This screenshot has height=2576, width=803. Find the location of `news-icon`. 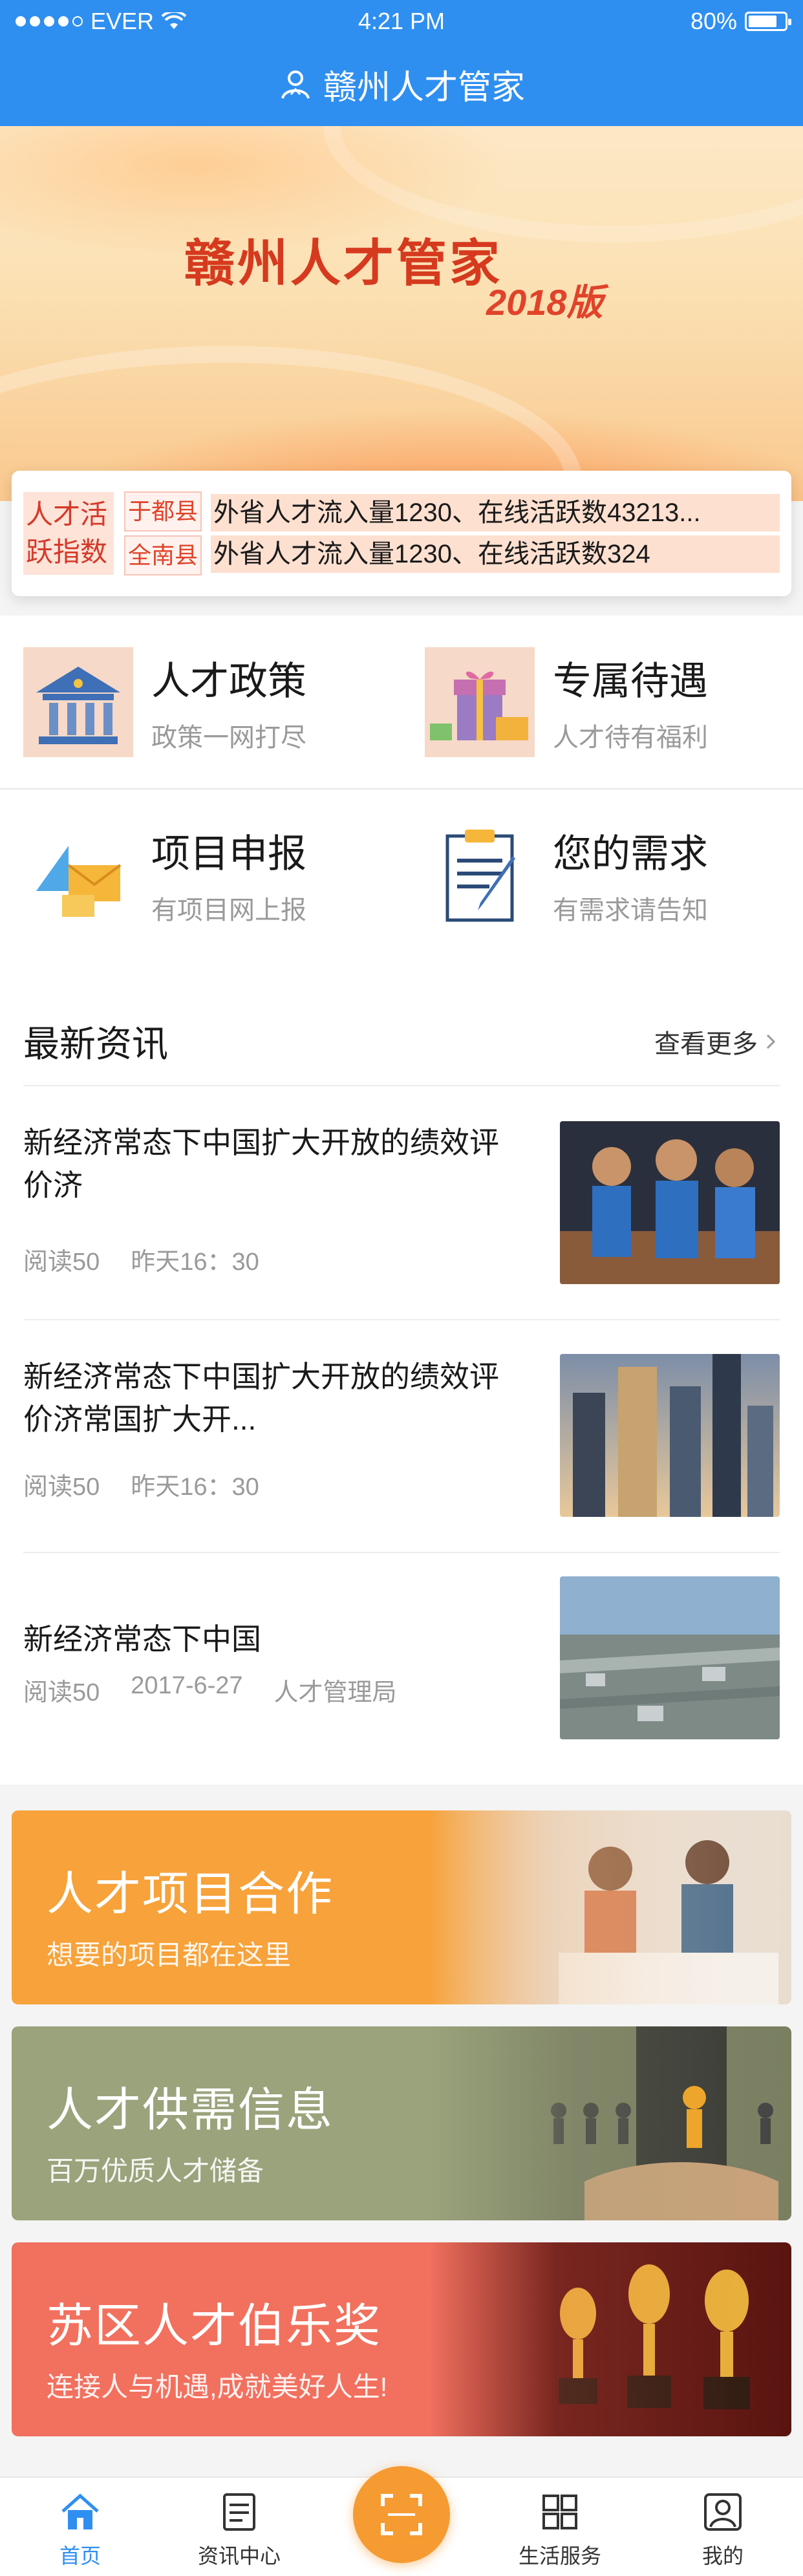

news-icon is located at coordinates (239, 2512).